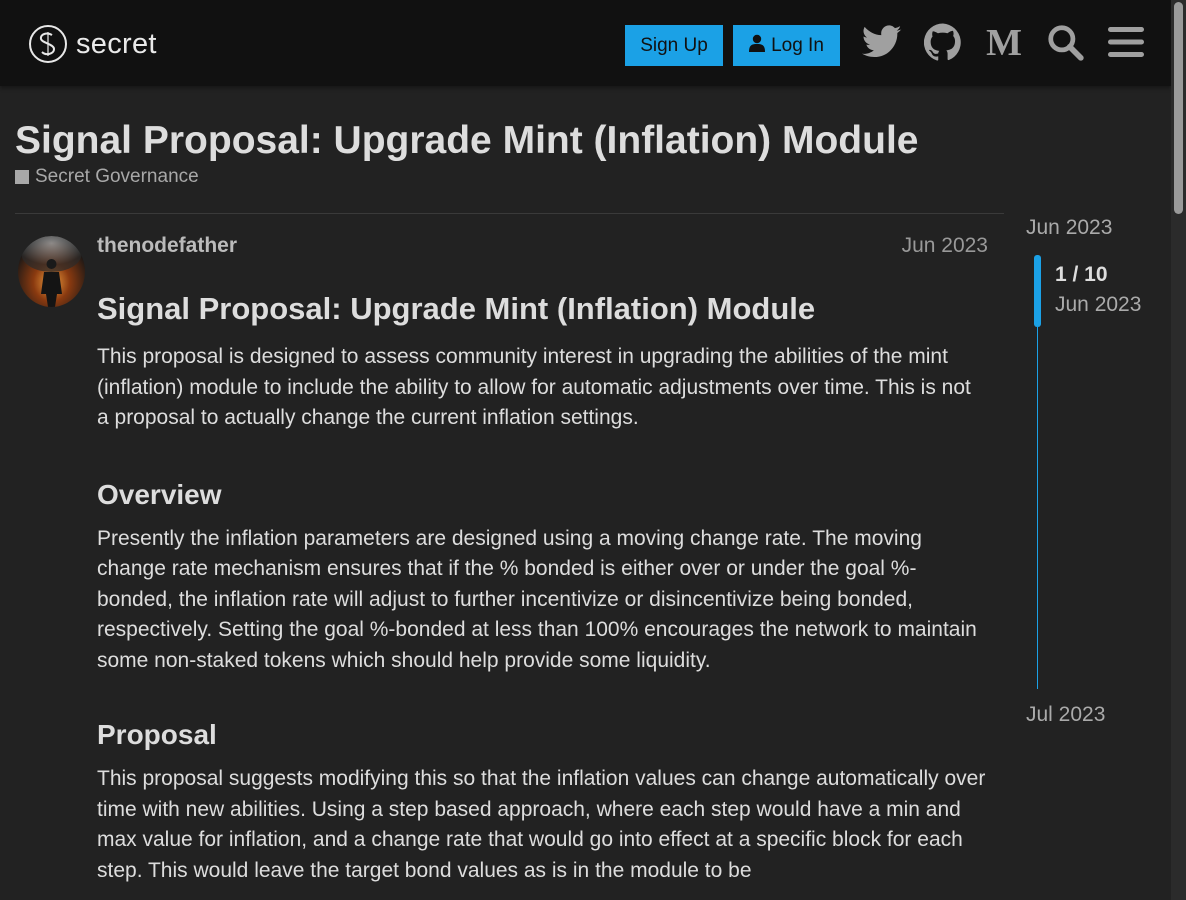 The image size is (1186, 900). What do you see at coordinates (757, 46) in the screenshot?
I see `user-icon` at bounding box center [757, 46].